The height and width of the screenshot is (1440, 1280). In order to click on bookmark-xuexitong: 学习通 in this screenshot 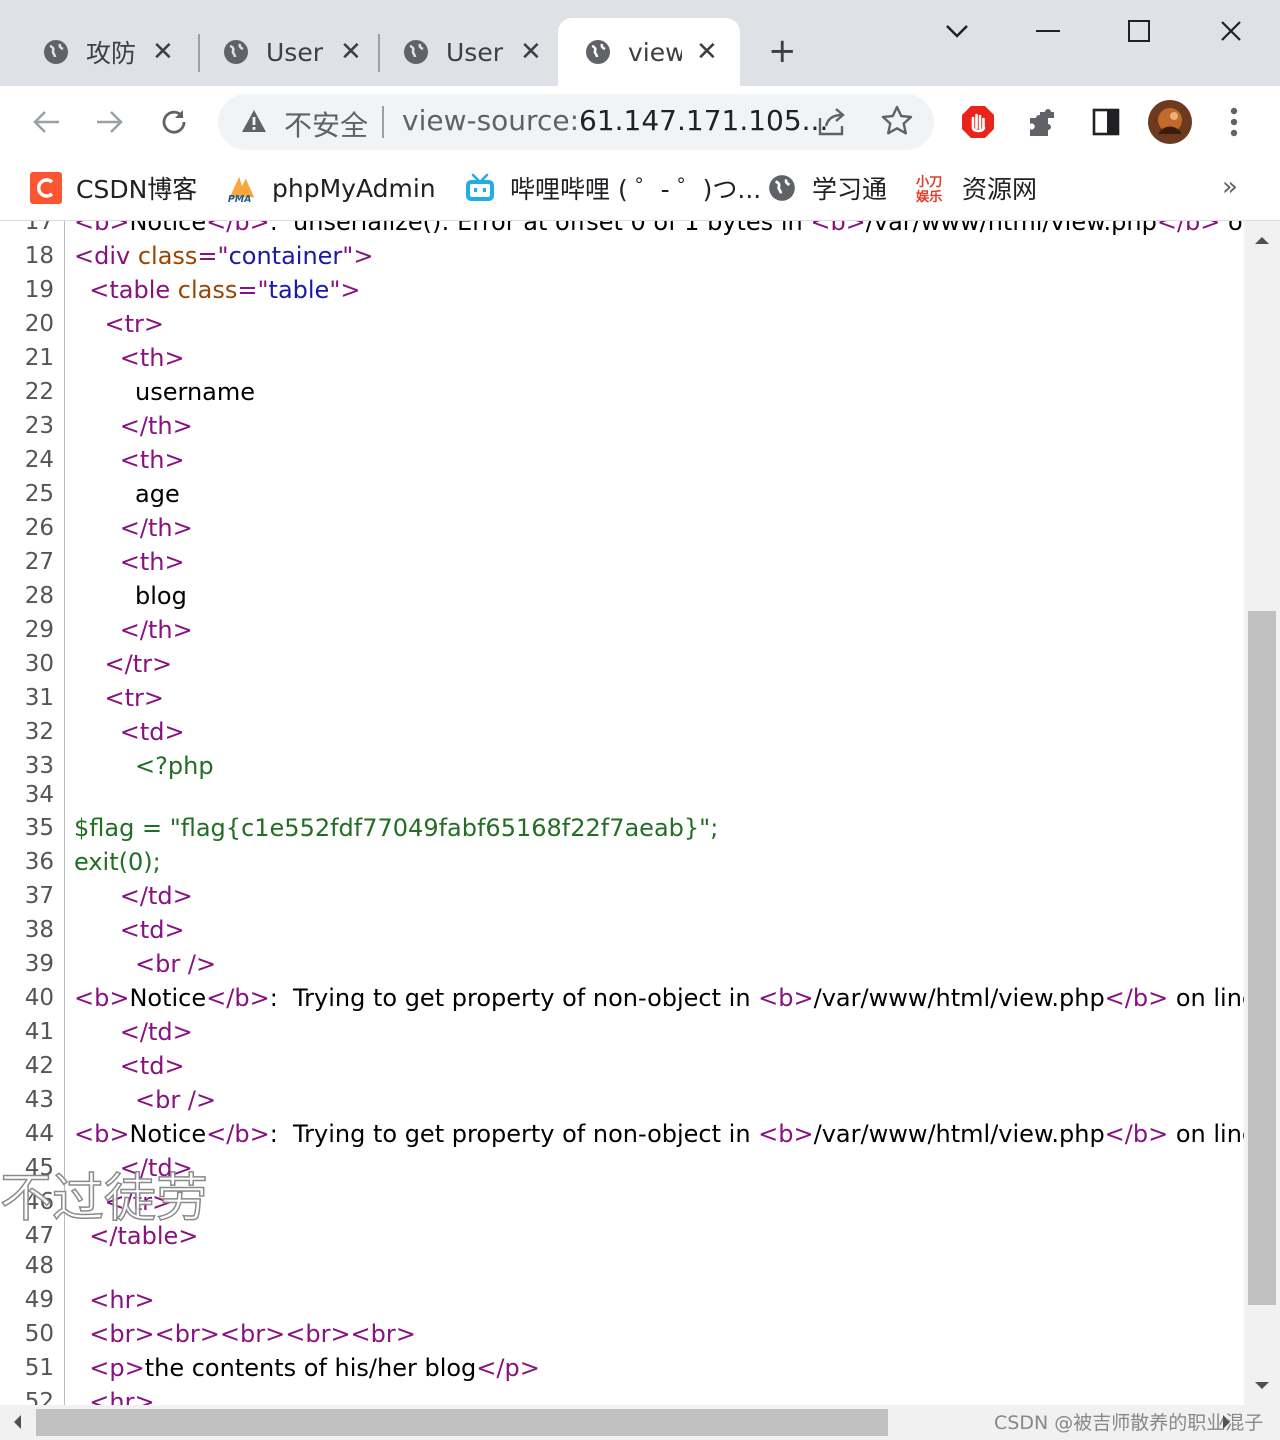, I will do `click(826, 188)`.